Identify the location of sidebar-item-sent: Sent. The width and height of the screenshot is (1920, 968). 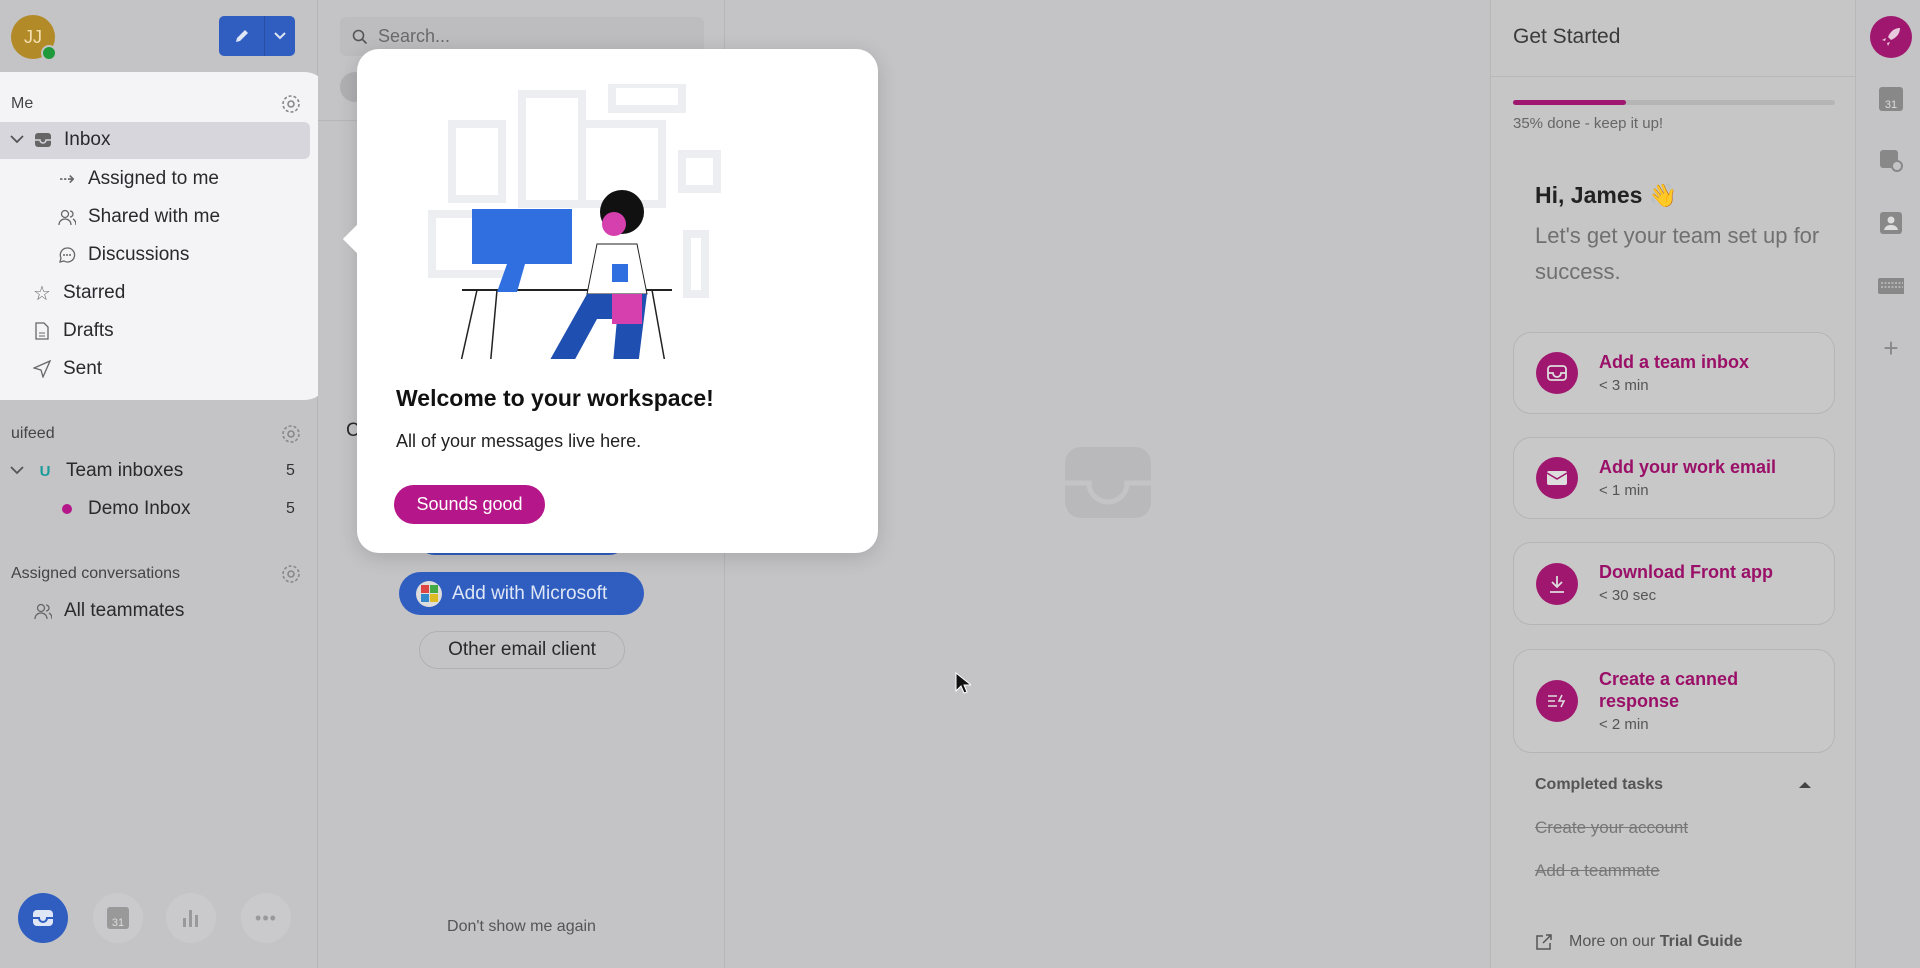
(66, 369).